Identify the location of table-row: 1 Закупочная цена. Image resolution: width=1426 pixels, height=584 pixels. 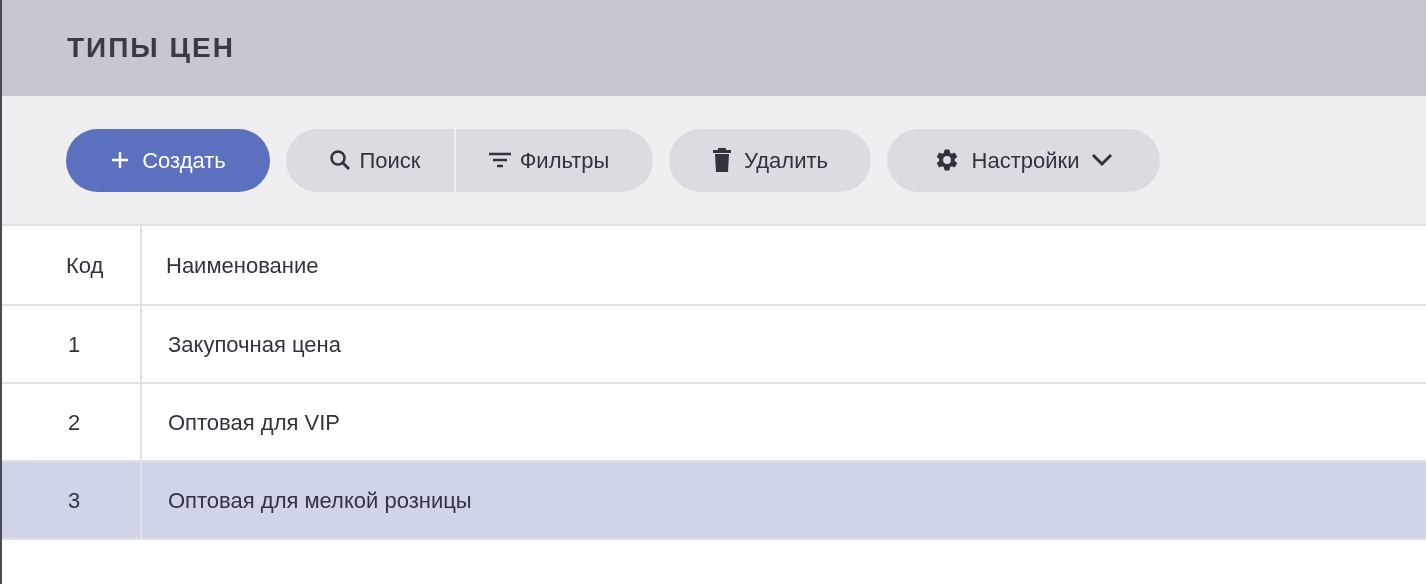
(714, 345).